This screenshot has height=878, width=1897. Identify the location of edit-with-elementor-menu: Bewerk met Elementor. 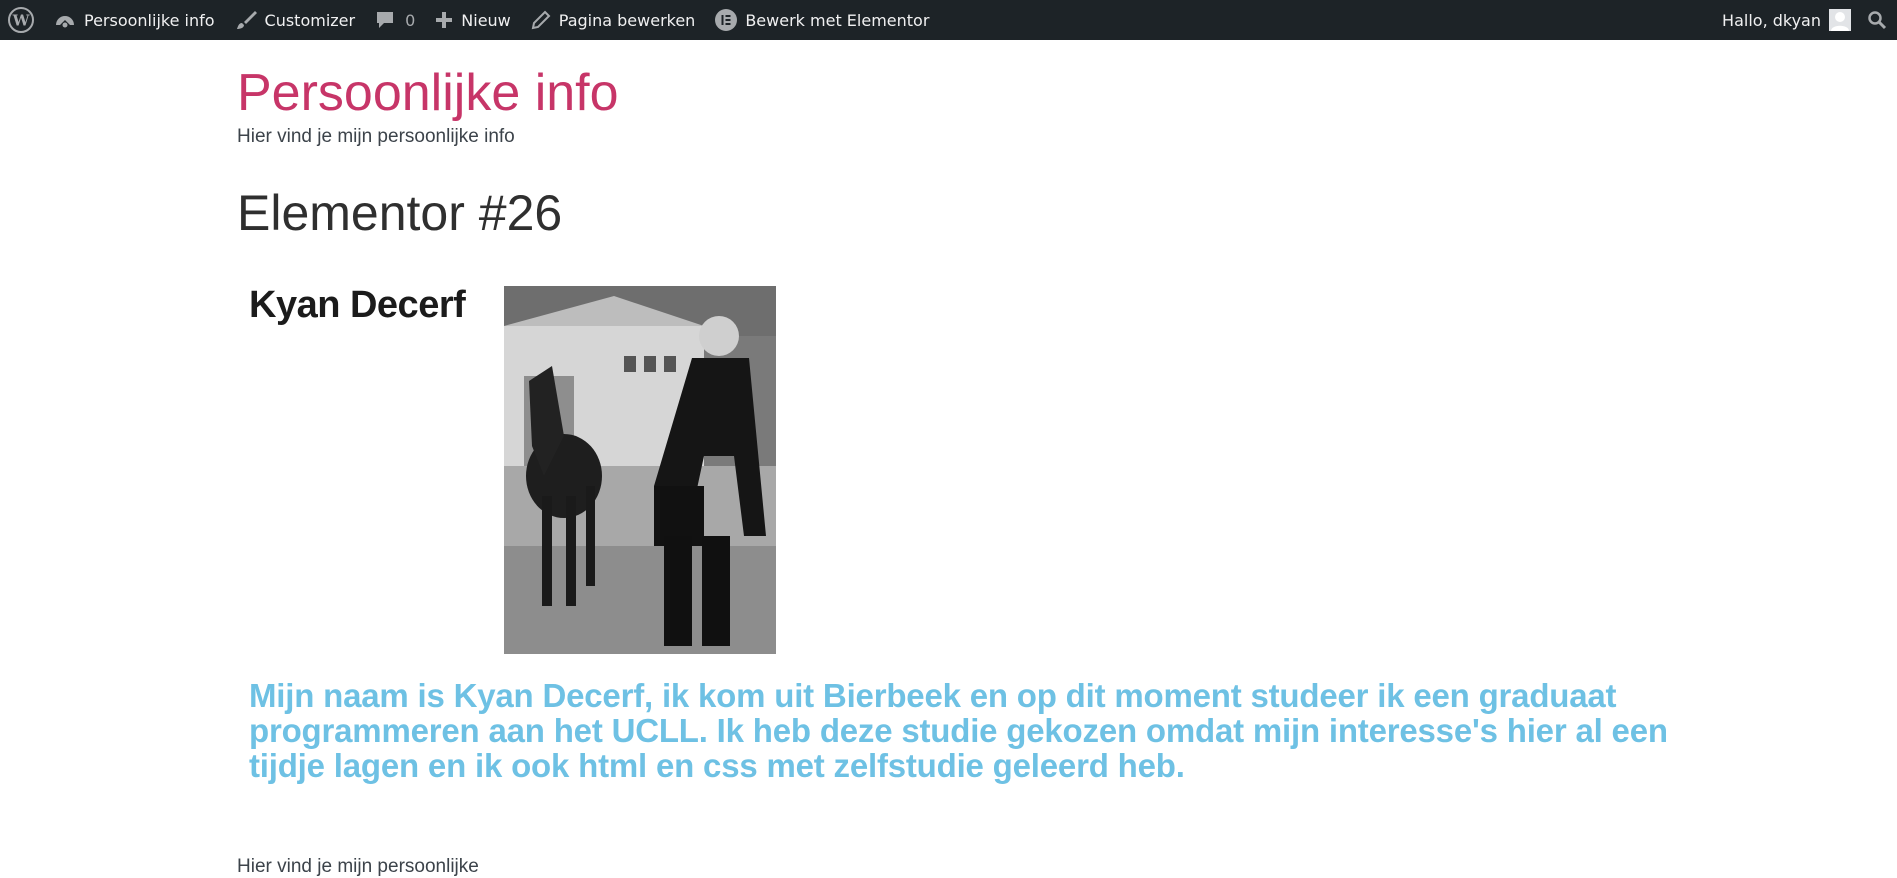
(822, 20).